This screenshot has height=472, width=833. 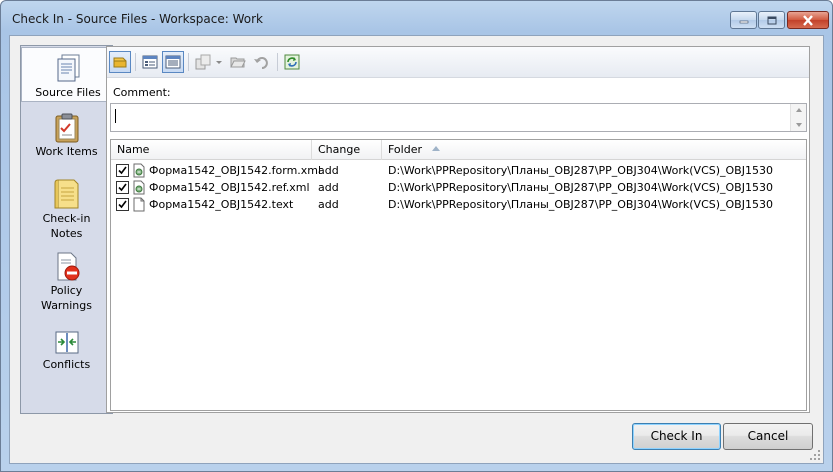 I want to click on nav-item-check-in-notes: Check-in Notes, so click(x=66, y=207).